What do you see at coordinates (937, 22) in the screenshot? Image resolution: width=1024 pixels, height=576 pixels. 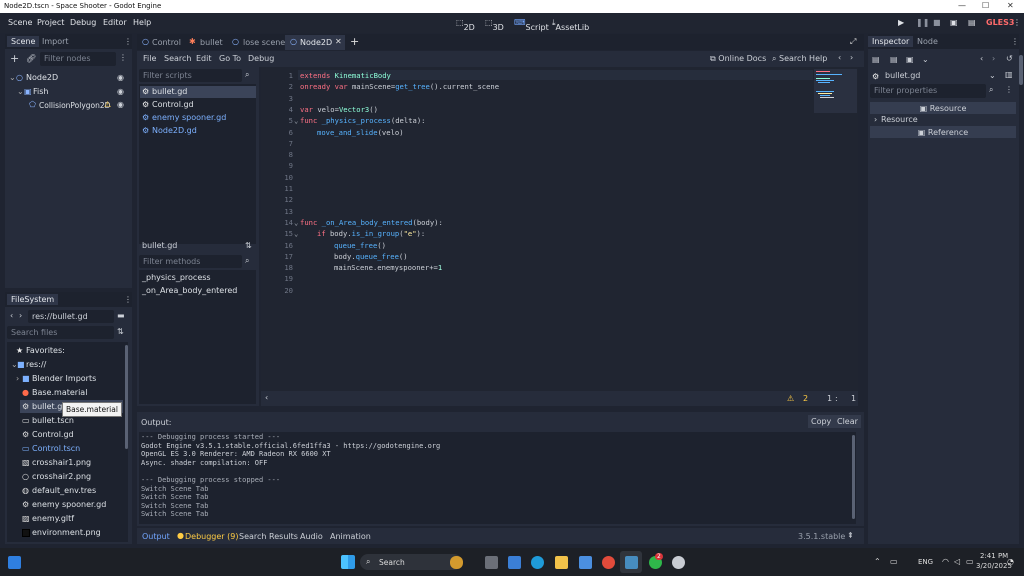 I see `stop-icon: ■` at bounding box center [937, 22].